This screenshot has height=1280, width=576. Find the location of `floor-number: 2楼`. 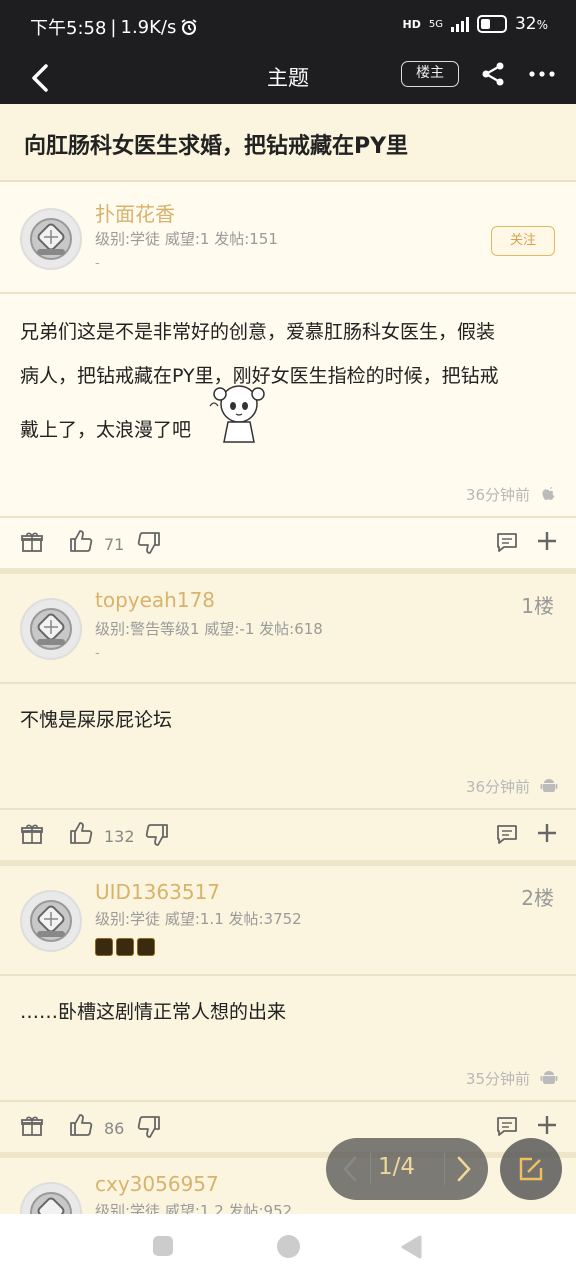

floor-number: 2楼 is located at coordinates (537, 898).